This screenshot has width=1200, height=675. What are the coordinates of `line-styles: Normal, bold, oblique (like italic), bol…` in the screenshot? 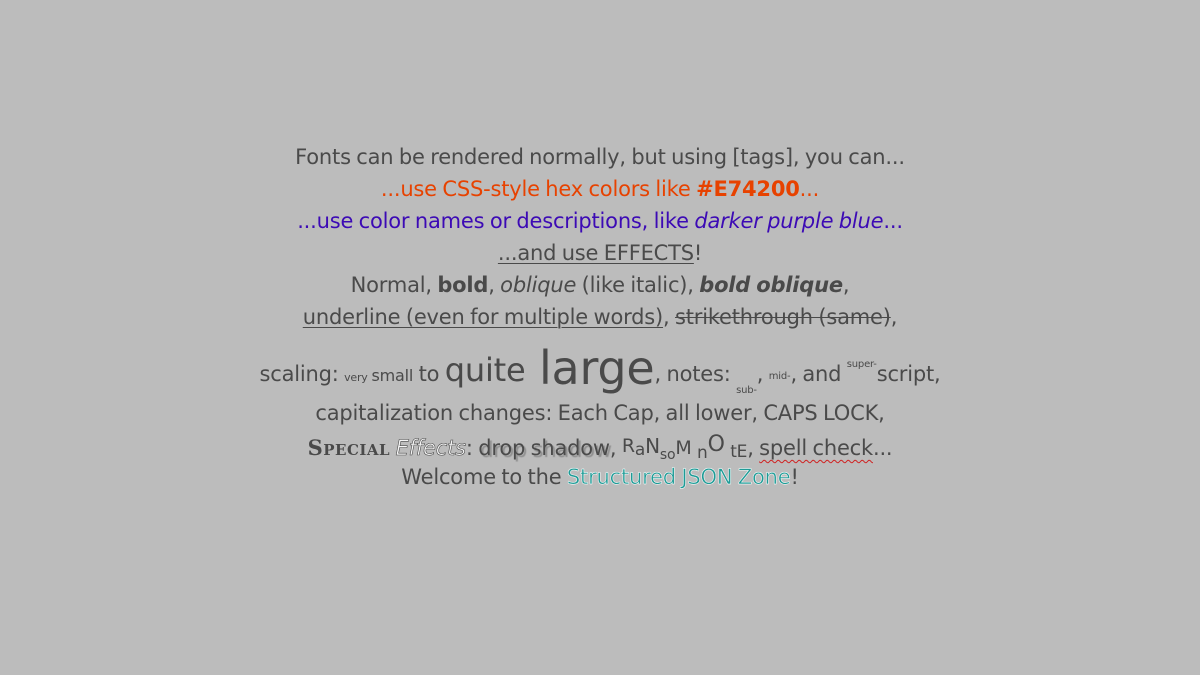 It's located at (600, 285).